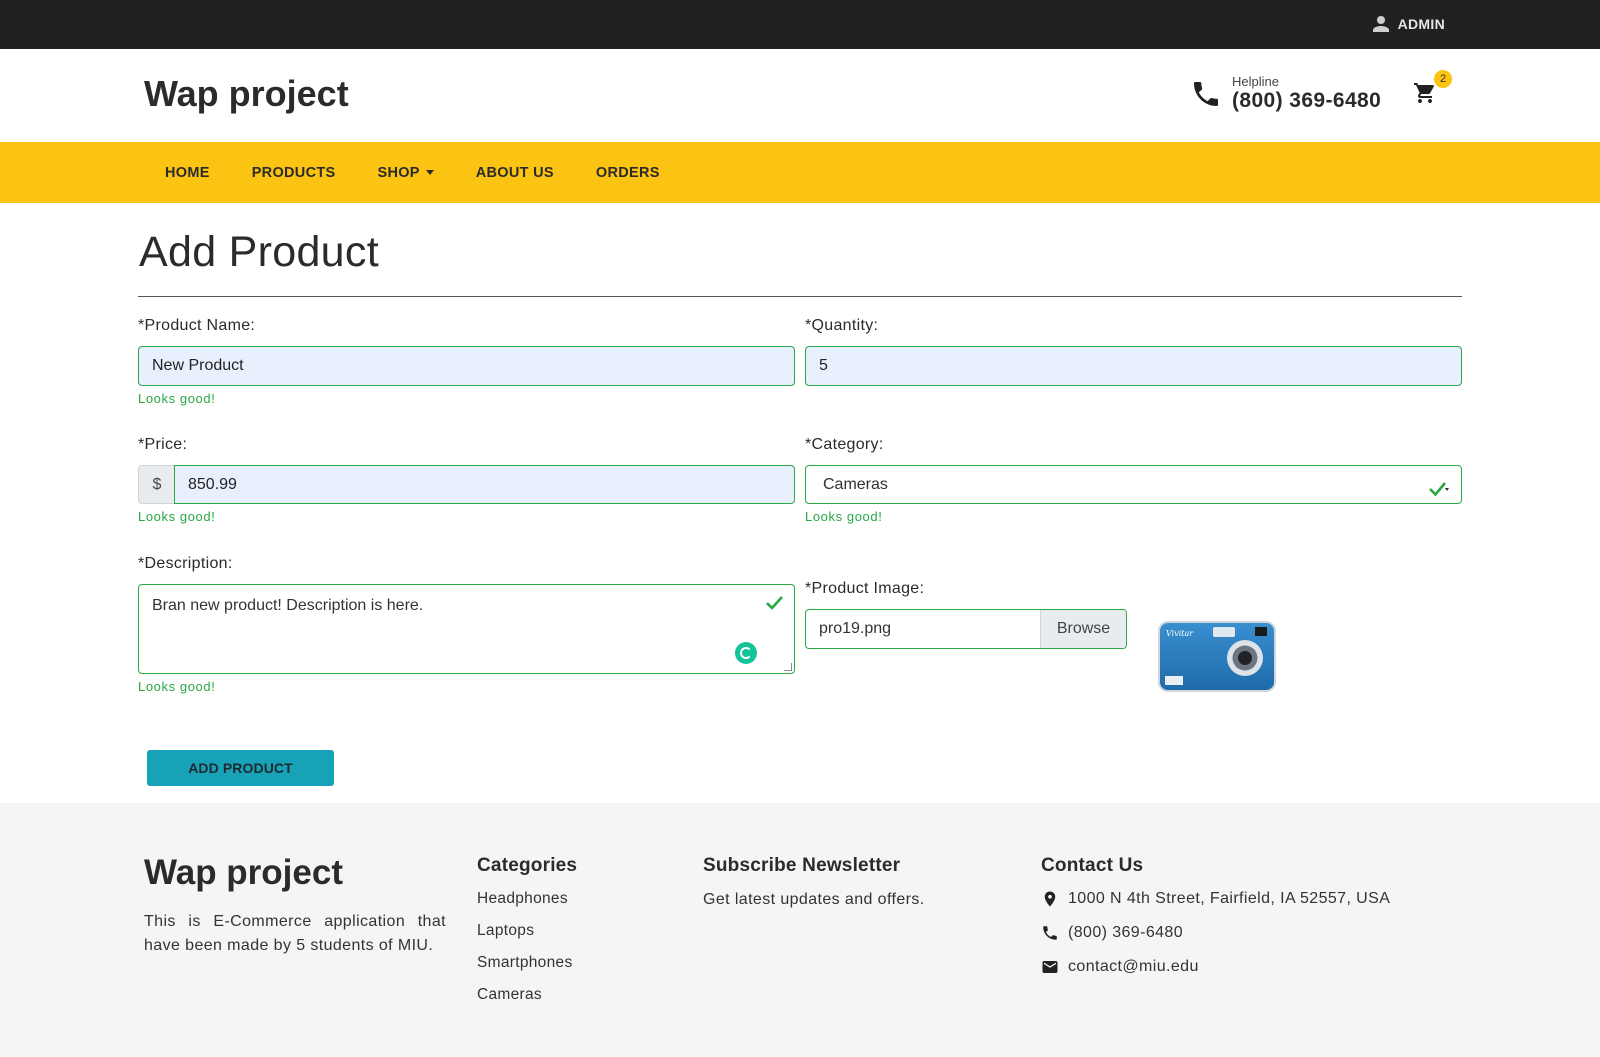  I want to click on page-title: Add Product, so click(259, 252).